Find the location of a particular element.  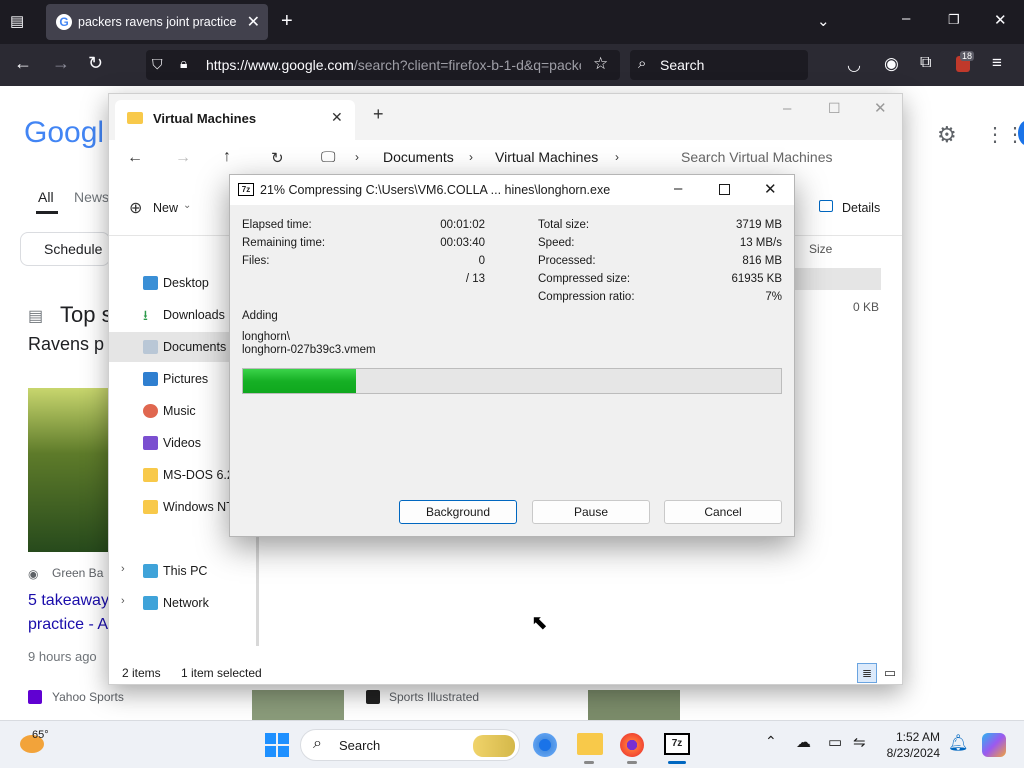

up-icon: ↑ is located at coordinates (227, 157).